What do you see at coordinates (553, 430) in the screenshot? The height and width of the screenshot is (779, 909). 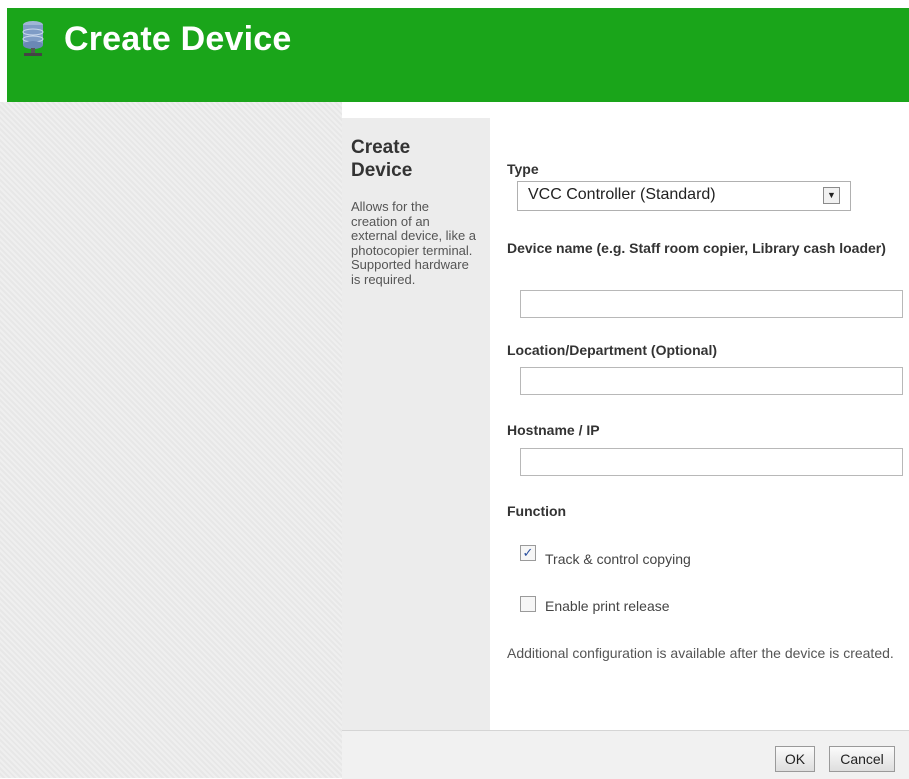 I see `hostname-label: Hostname / IP` at bounding box center [553, 430].